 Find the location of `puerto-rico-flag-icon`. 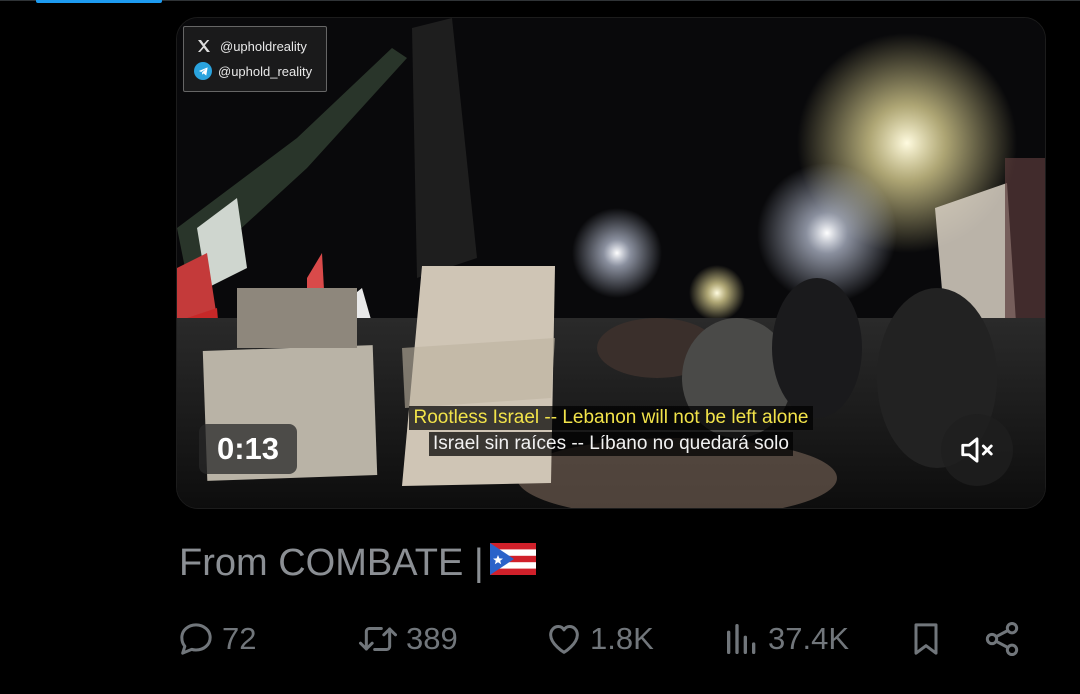

puerto-rico-flag-icon is located at coordinates (512, 563).